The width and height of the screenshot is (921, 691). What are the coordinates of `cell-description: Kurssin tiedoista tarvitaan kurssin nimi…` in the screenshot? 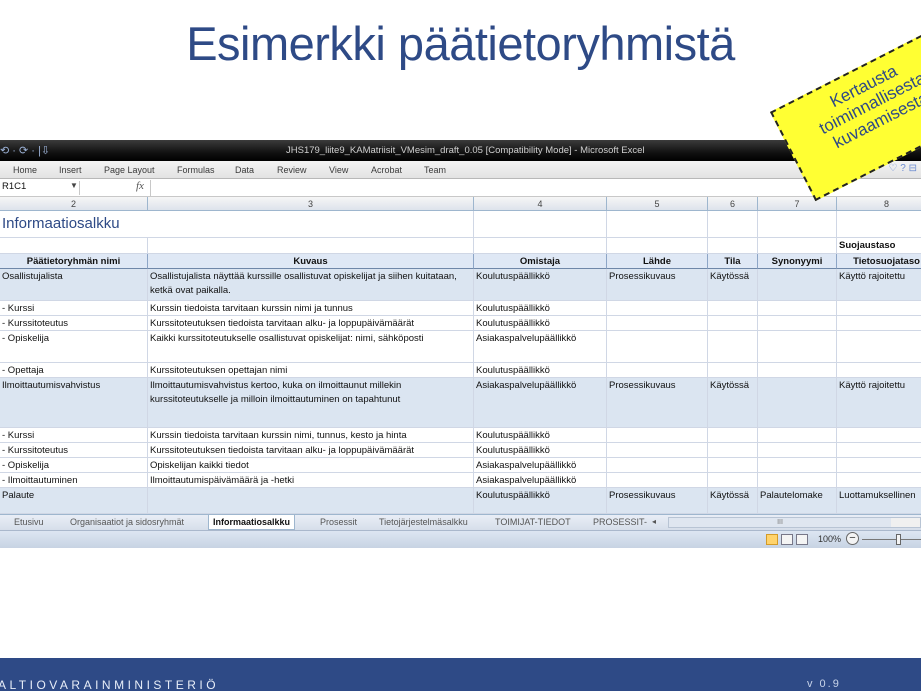 It's located at (311, 435).